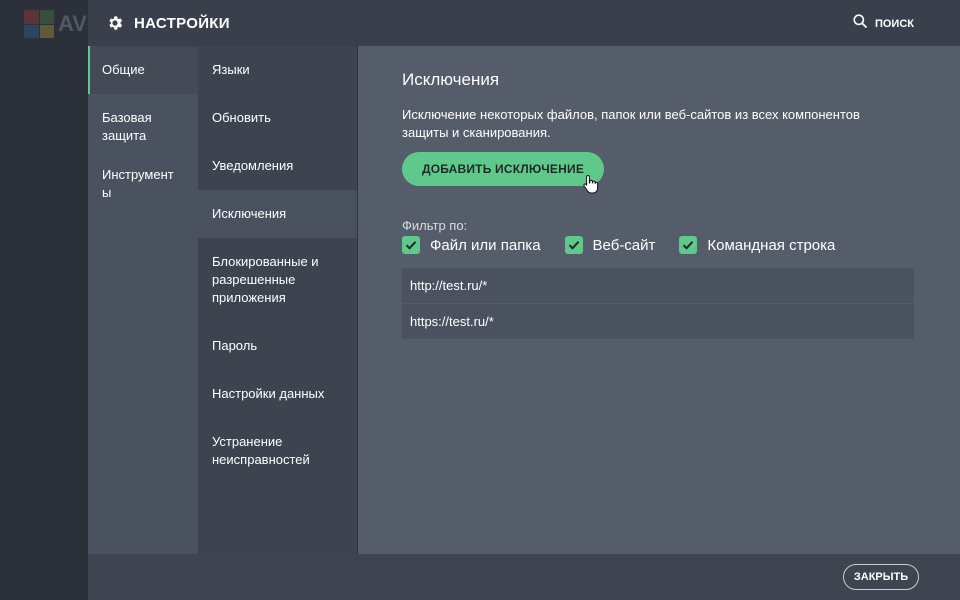 The width and height of the screenshot is (960, 600). Describe the element at coordinates (235, 345) in the screenshot. I see `nav-item-label: Пароль` at that location.